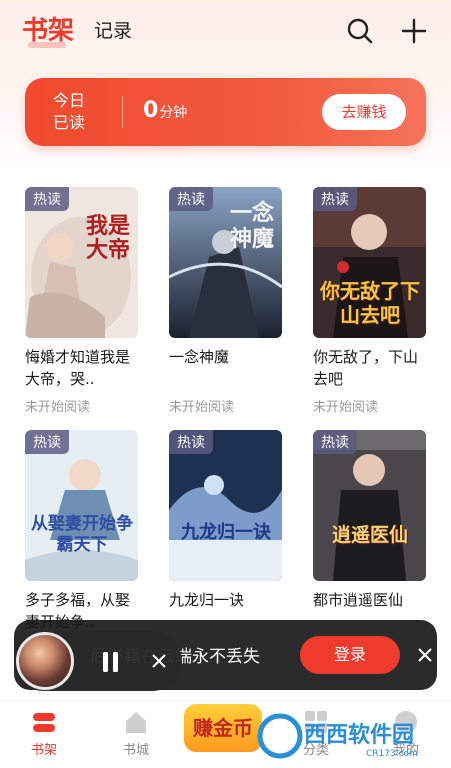  What do you see at coordinates (364, 112) in the screenshot?
I see `earn-money-button: 去赚钱` at bounding box center [364, 112].